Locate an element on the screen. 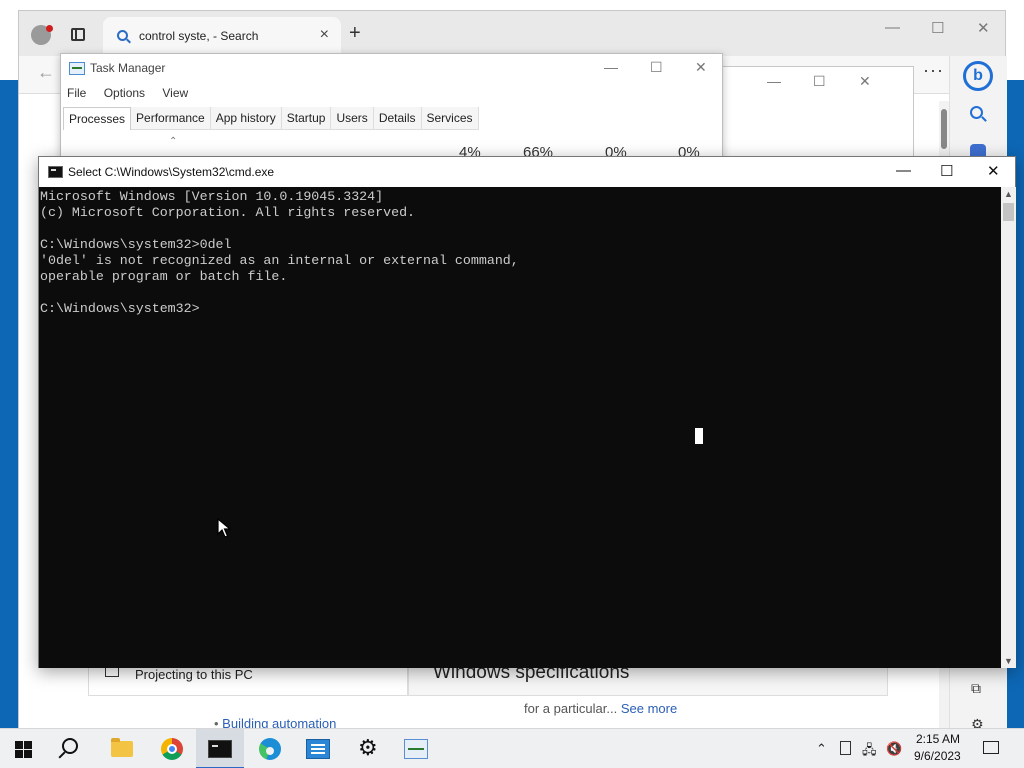 This screenshot has width=1024, height=768. sidebar-search-icon is located at coordinates (976, 112).